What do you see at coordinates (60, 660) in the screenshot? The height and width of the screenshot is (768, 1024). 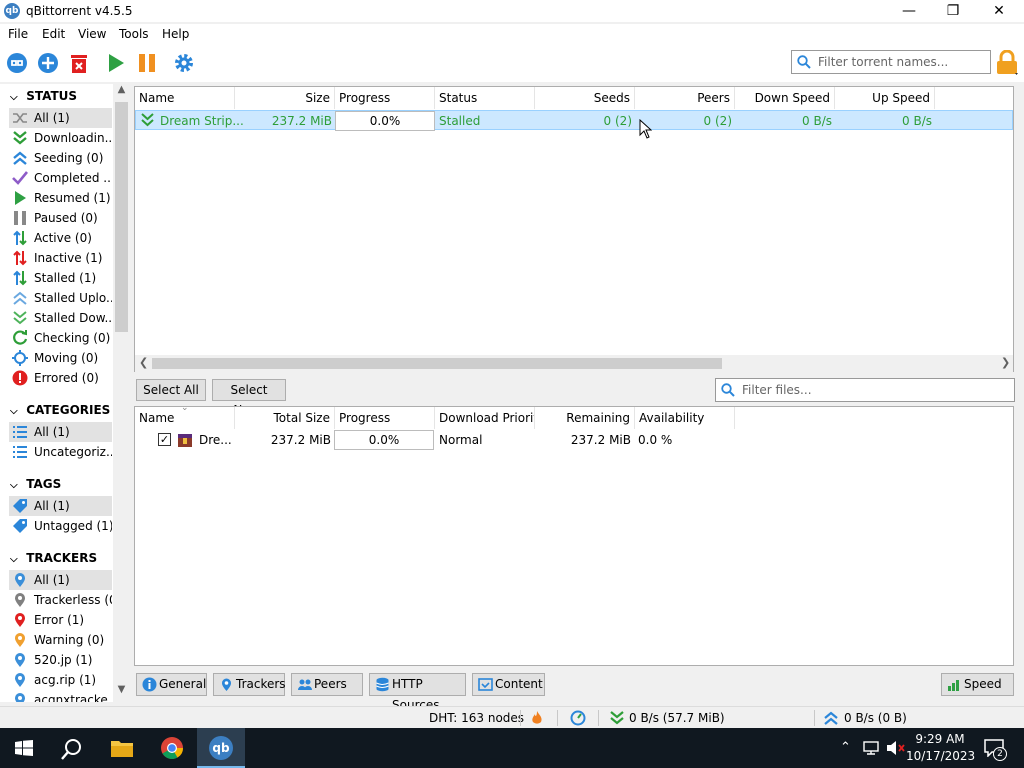 I see `sidebar-tracker-520jp: 520.jp (1)` at bounding box center [60, 660].